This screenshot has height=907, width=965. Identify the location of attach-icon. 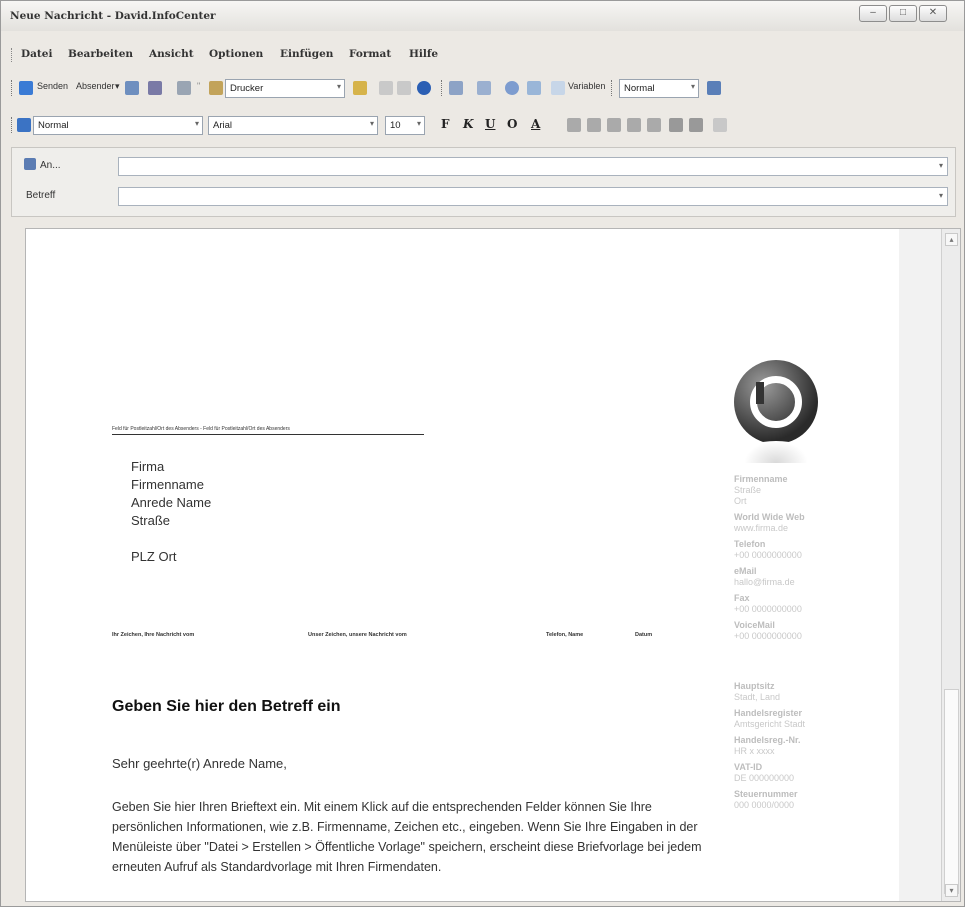
(132, 88).